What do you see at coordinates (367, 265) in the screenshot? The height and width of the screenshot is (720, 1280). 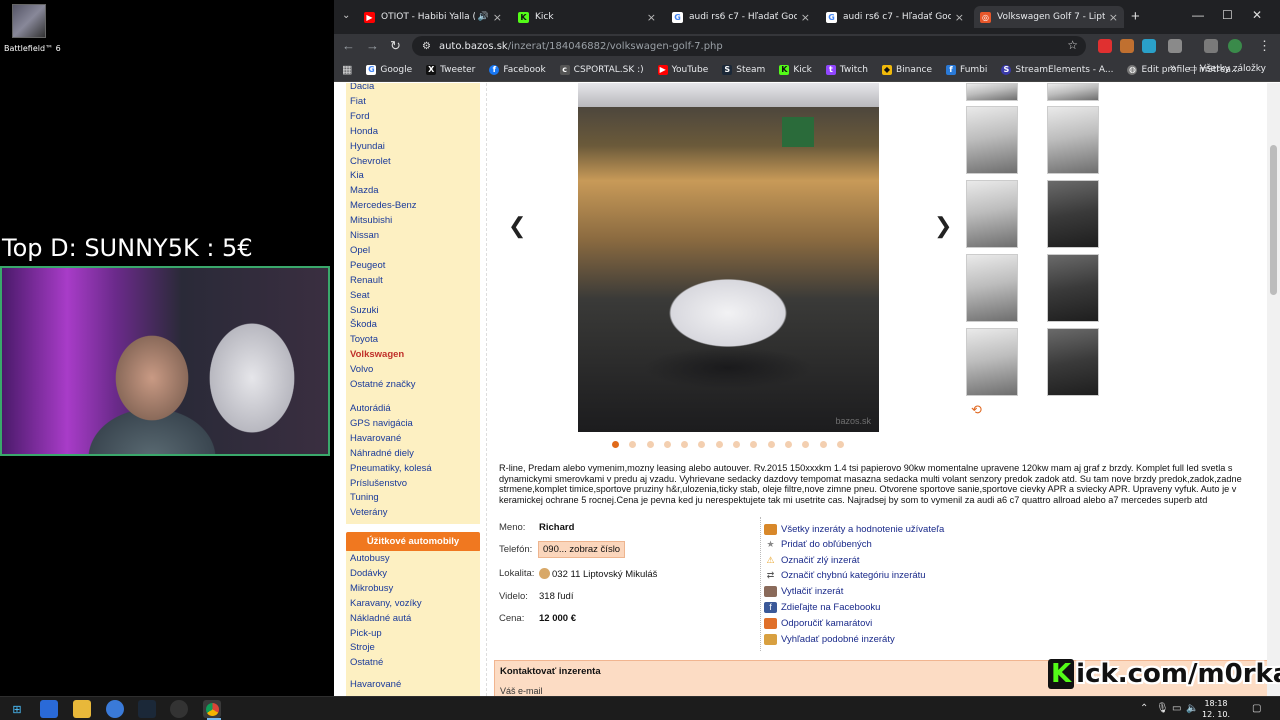 I see `sidebar-brand-link: Peugeot` at bounding box center [367, 265].